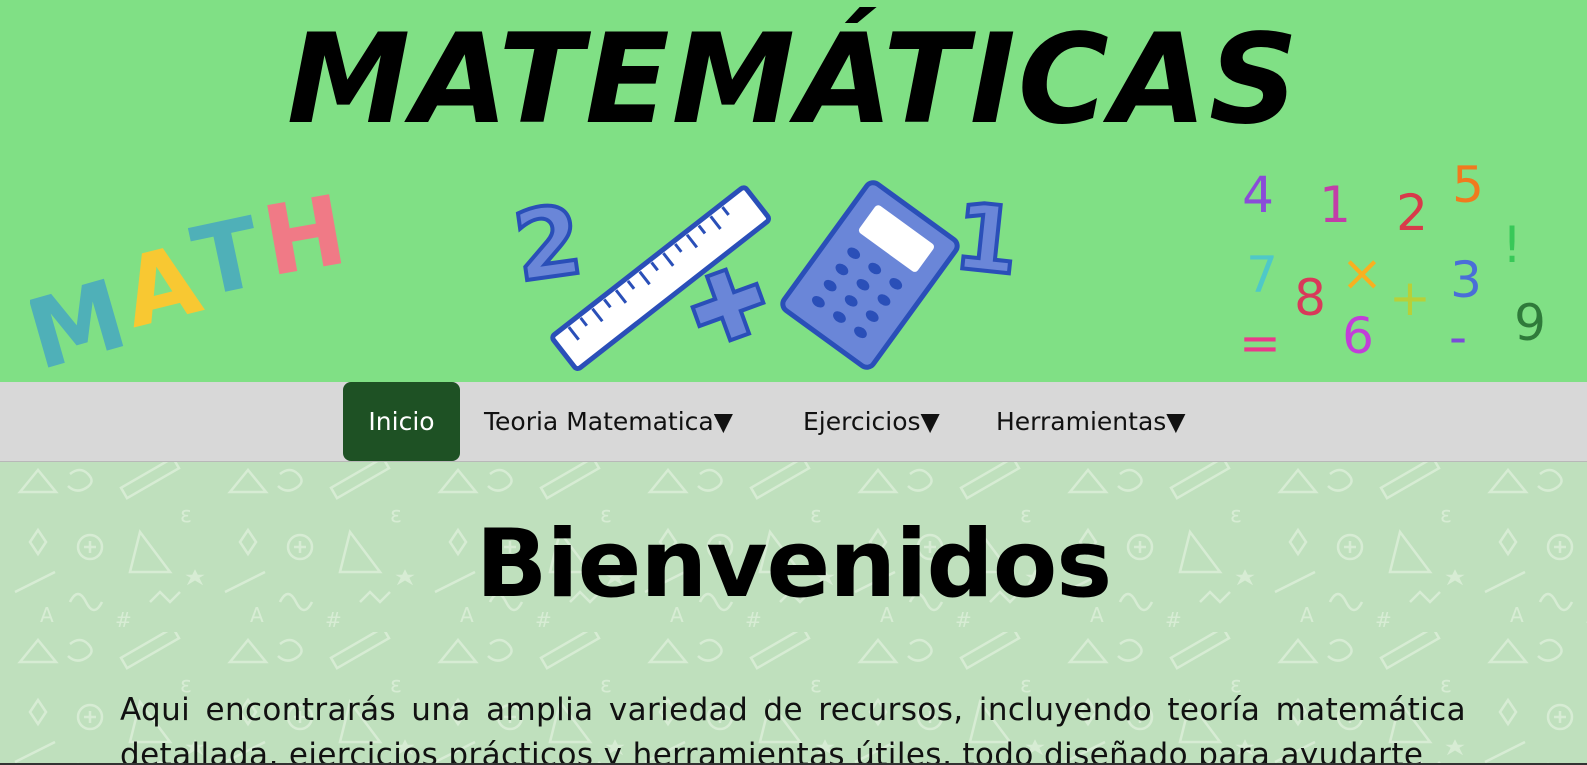 This screenshot has width=1587, height=765. I want to click on number-5: 5, so click(1468, 185).